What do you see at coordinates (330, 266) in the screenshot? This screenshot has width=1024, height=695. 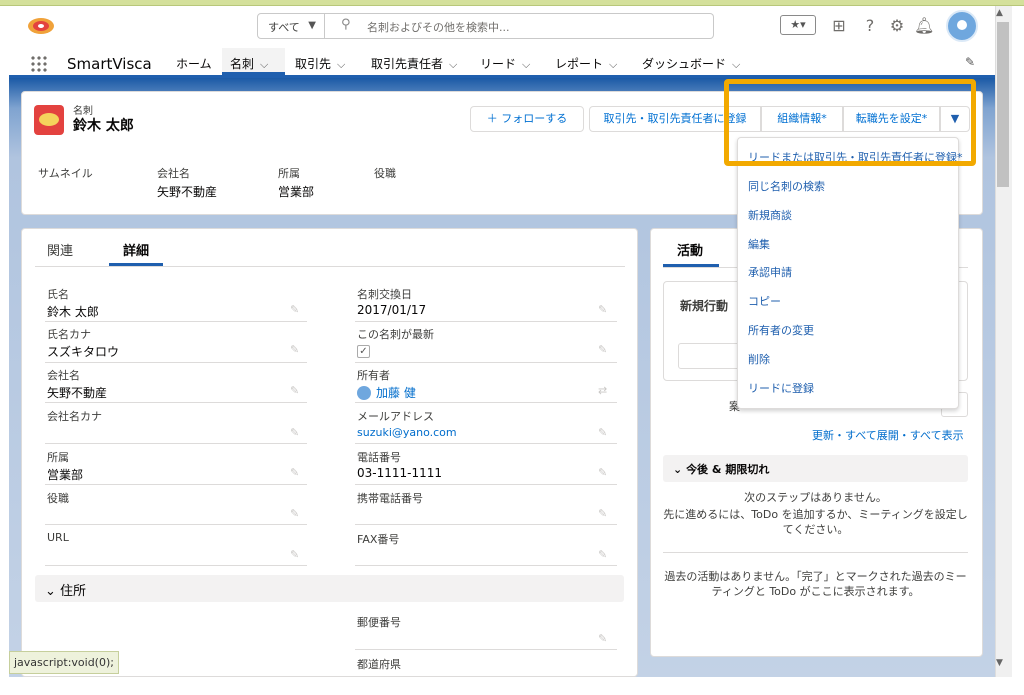 I see `tab-divider` at bounding box center [330, 266].